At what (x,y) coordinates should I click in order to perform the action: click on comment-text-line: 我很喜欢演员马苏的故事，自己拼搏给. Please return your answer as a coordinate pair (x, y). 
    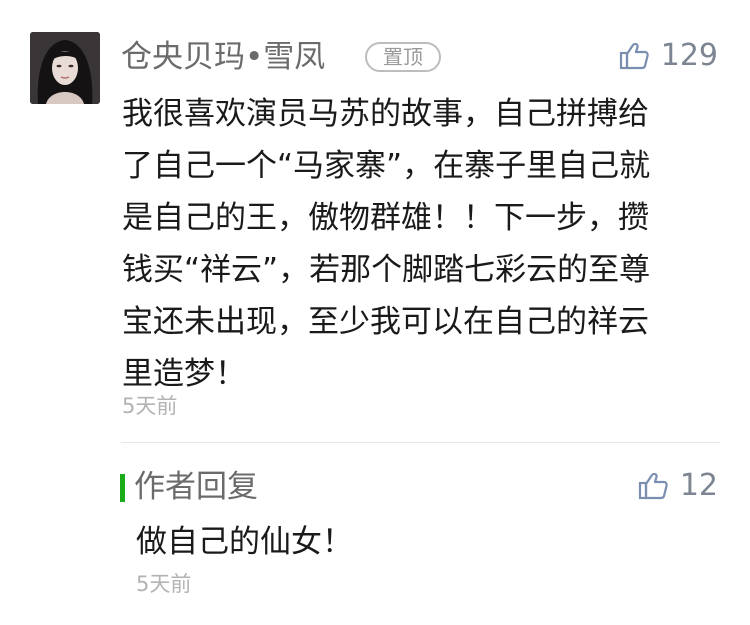
    Looking at the image, I should click on (385, 114).